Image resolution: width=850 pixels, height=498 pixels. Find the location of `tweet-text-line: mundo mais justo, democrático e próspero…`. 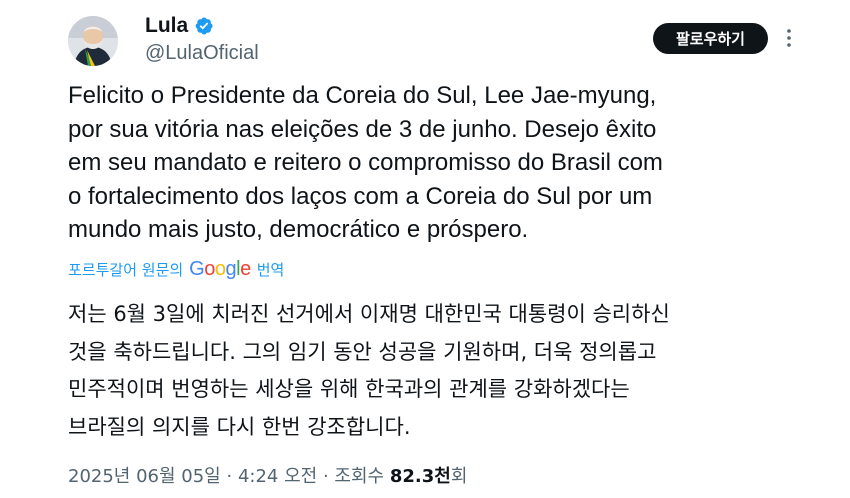

tweet-text-line: mundo mais justo, democrático e próspero… is located at coordinates (298, 229).